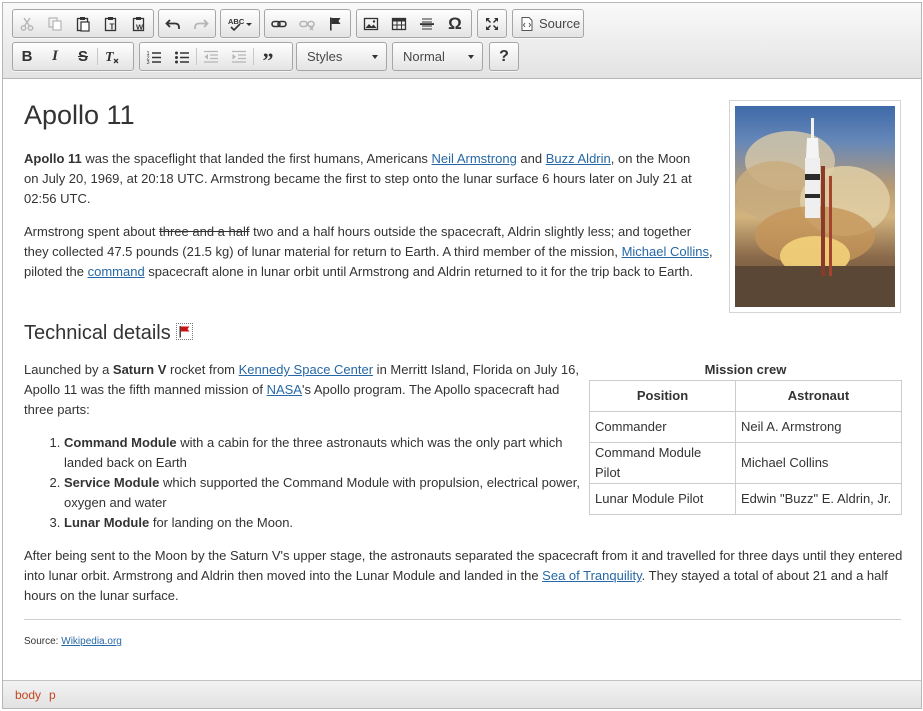 The image size is (923, 711). Describe the element at coordinates (662, 396) in the screenshot. I see `column-header: Position` at that location.